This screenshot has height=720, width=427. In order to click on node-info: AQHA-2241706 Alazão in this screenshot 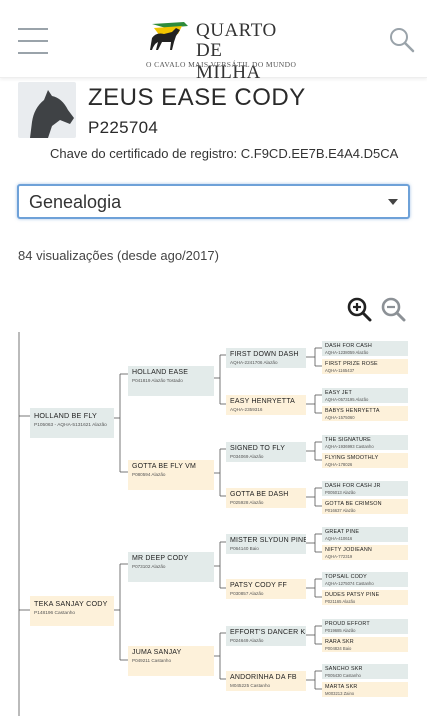, I will do `click(254, 362)`.